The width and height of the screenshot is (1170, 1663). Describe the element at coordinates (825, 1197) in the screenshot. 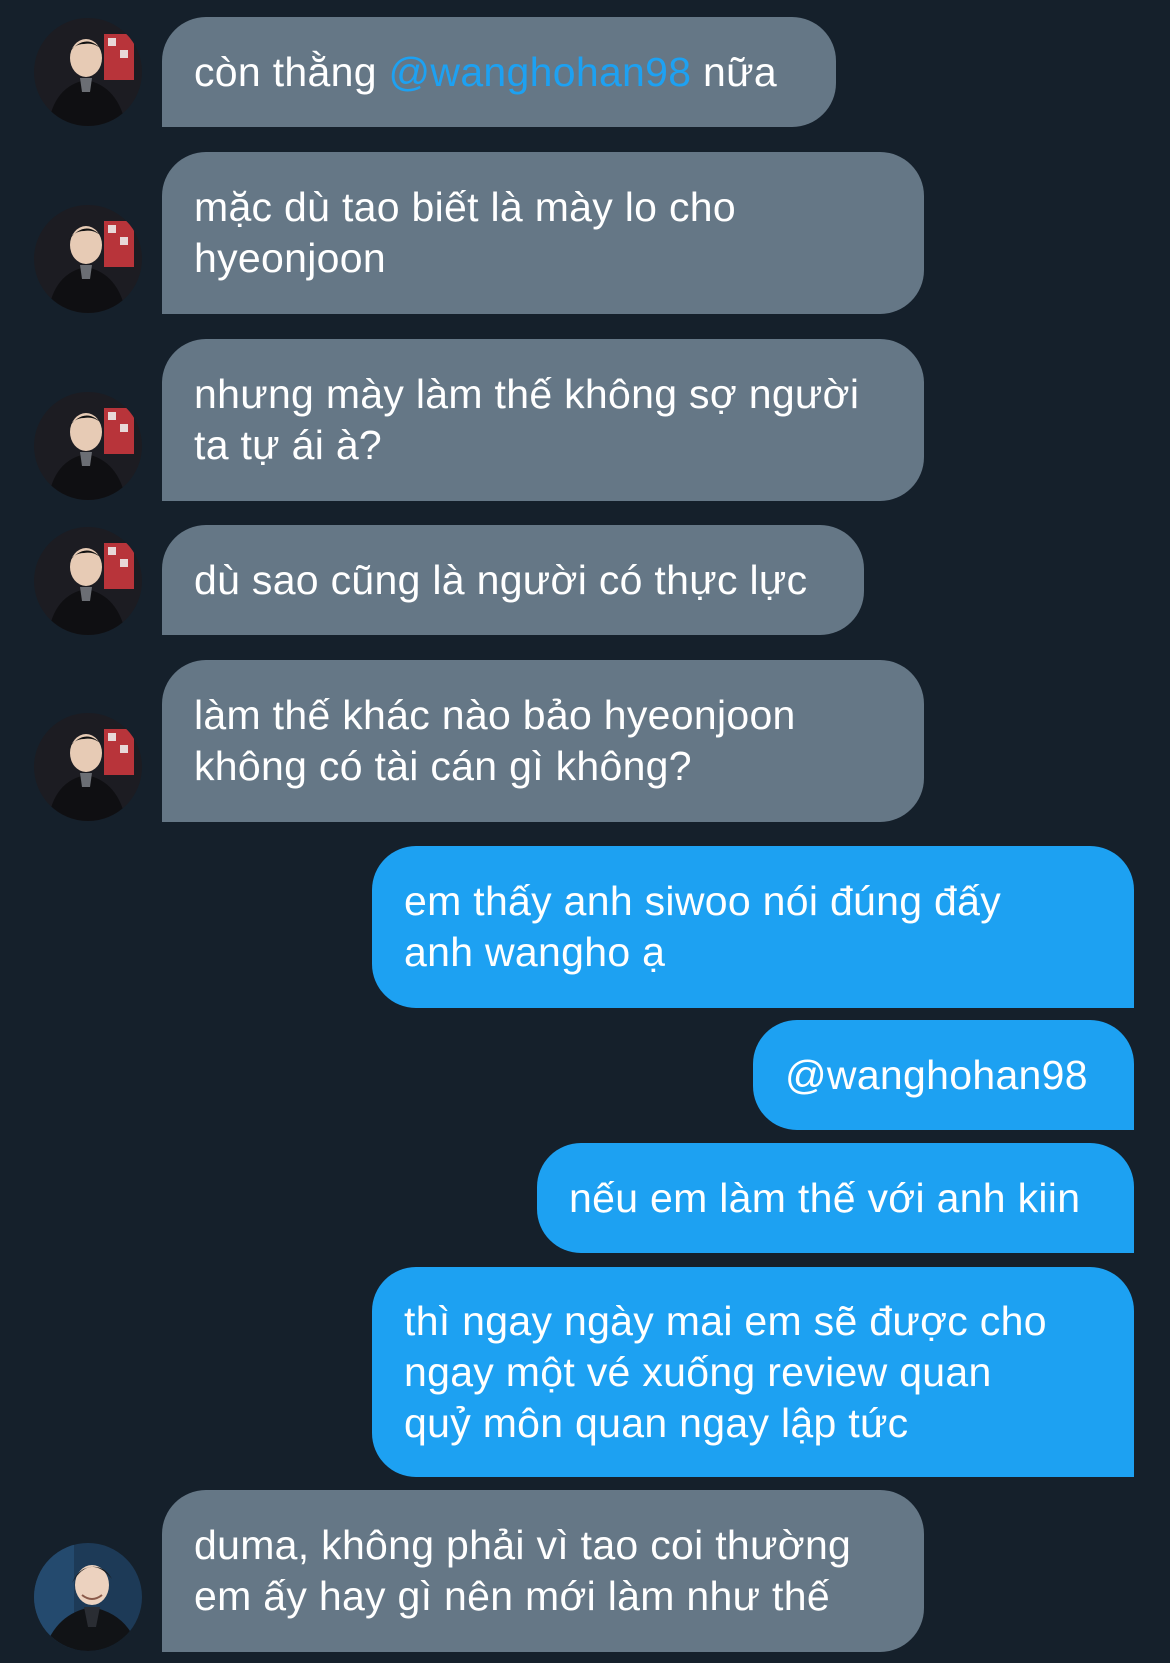

I see `message-text: nếu em làm thế với anh kiin` at that location.